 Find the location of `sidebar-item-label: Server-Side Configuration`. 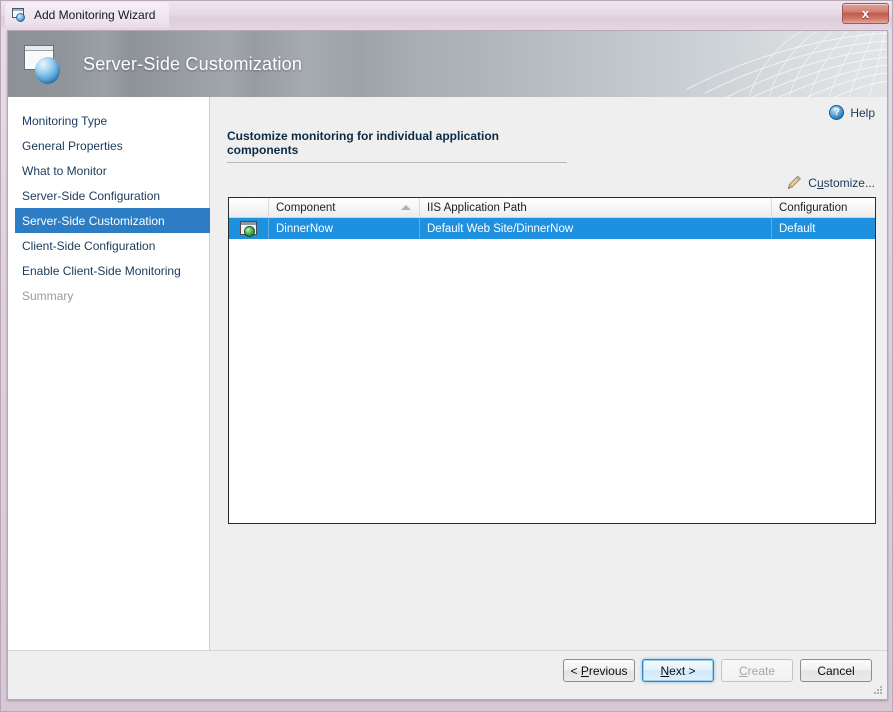

sidebar-item-label: Server-Side Configuration is located at coordinates (91, 195).